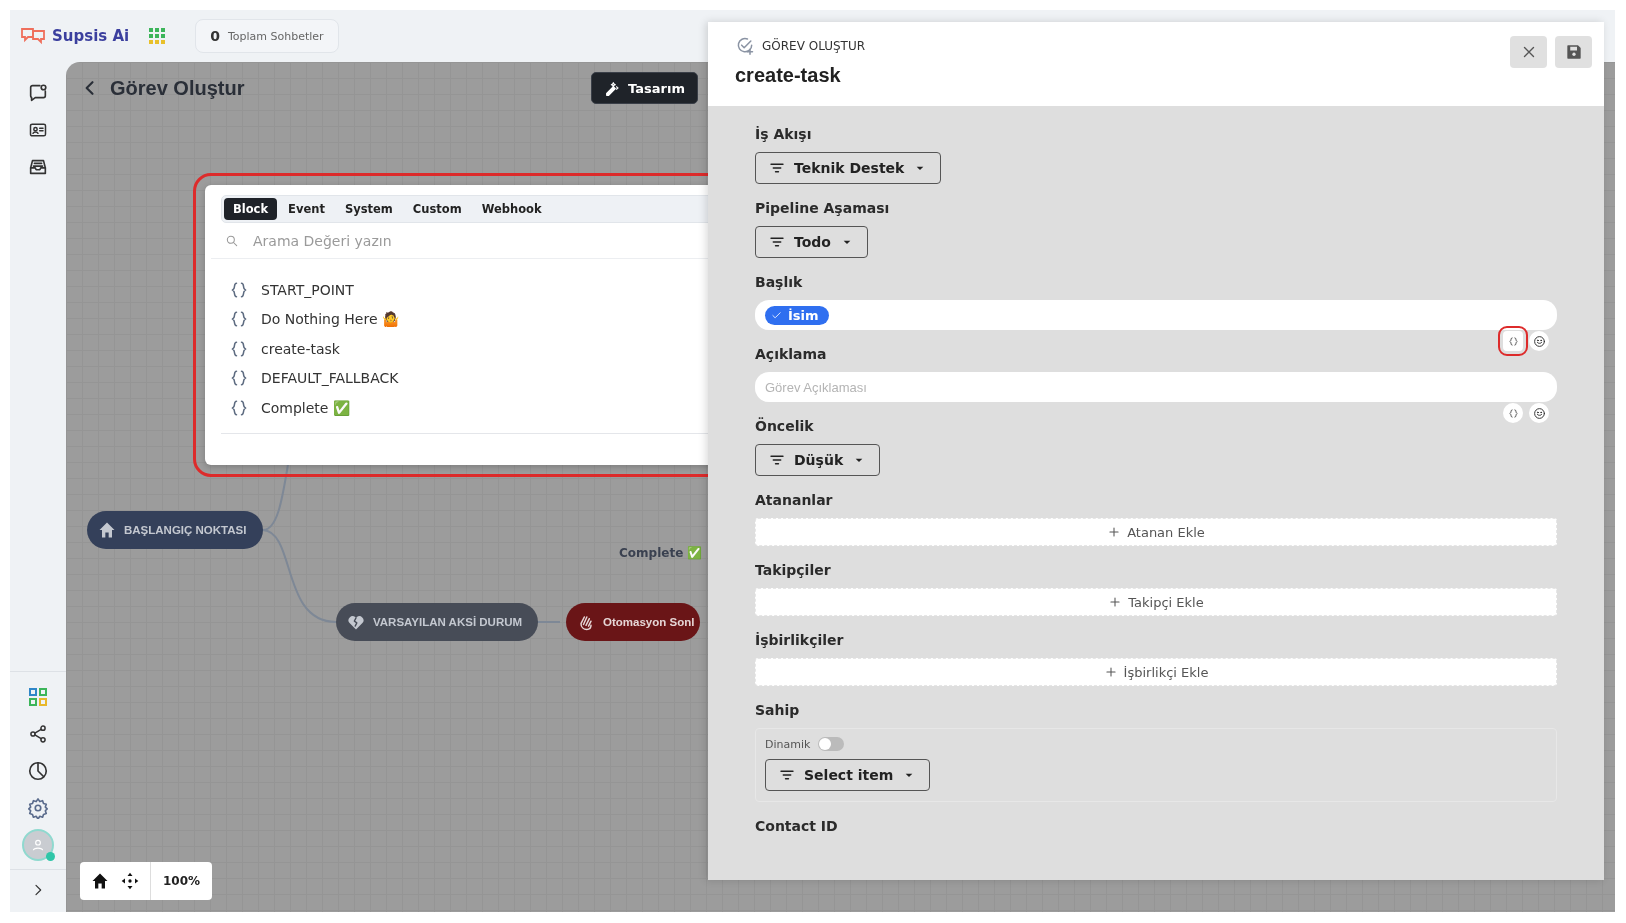  Describe the element at coordinates (100, 881) in the screenshot. I see `home-icon` at that location.